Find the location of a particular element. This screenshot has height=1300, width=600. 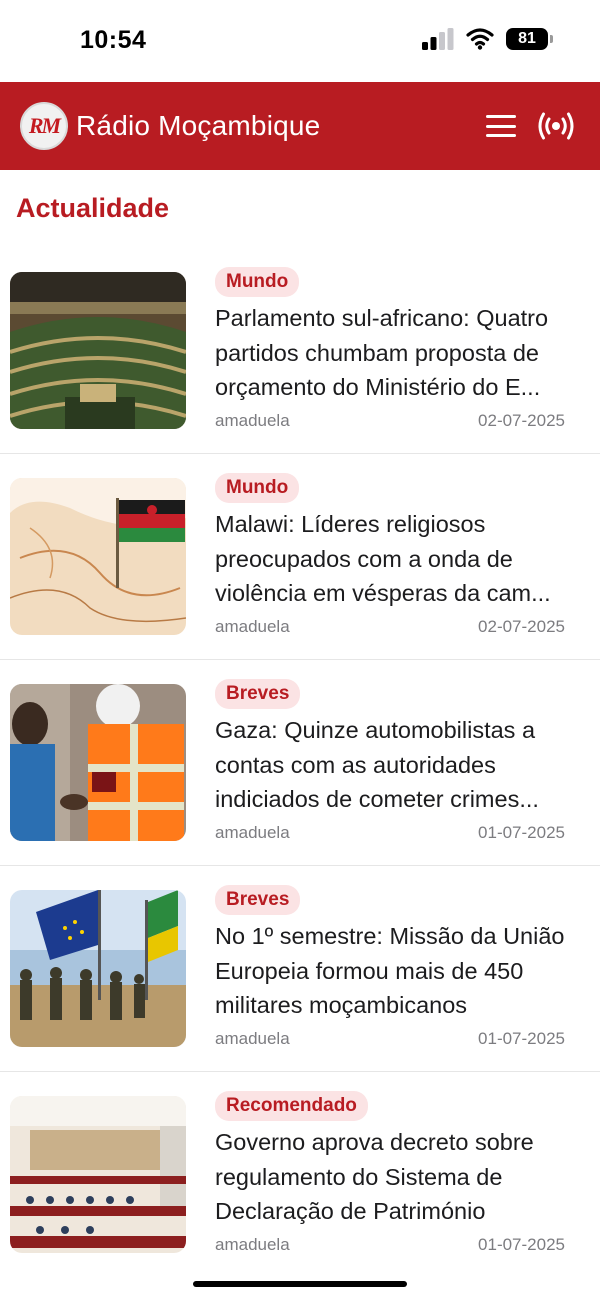

category-badge: Recomendado is located at coordinates (291, 1106).